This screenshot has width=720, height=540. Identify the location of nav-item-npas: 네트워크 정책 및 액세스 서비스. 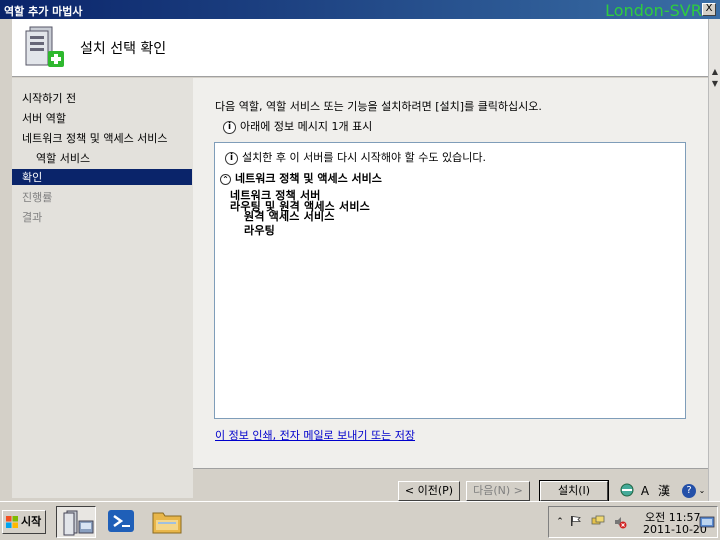
(95, 138).